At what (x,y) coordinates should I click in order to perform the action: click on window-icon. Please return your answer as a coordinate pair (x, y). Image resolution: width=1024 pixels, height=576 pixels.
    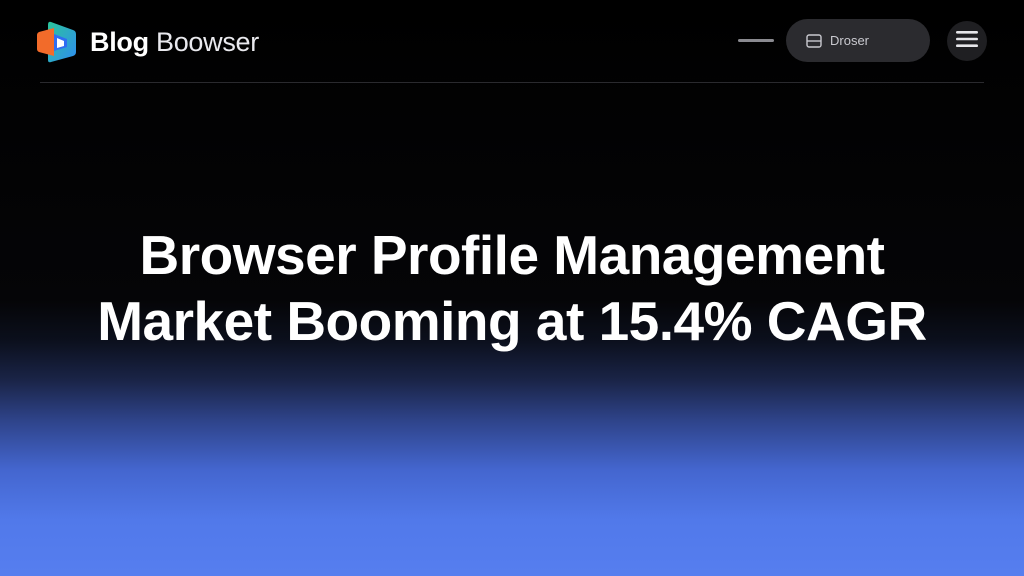
    Looking at the image, I should click on (814, 40).